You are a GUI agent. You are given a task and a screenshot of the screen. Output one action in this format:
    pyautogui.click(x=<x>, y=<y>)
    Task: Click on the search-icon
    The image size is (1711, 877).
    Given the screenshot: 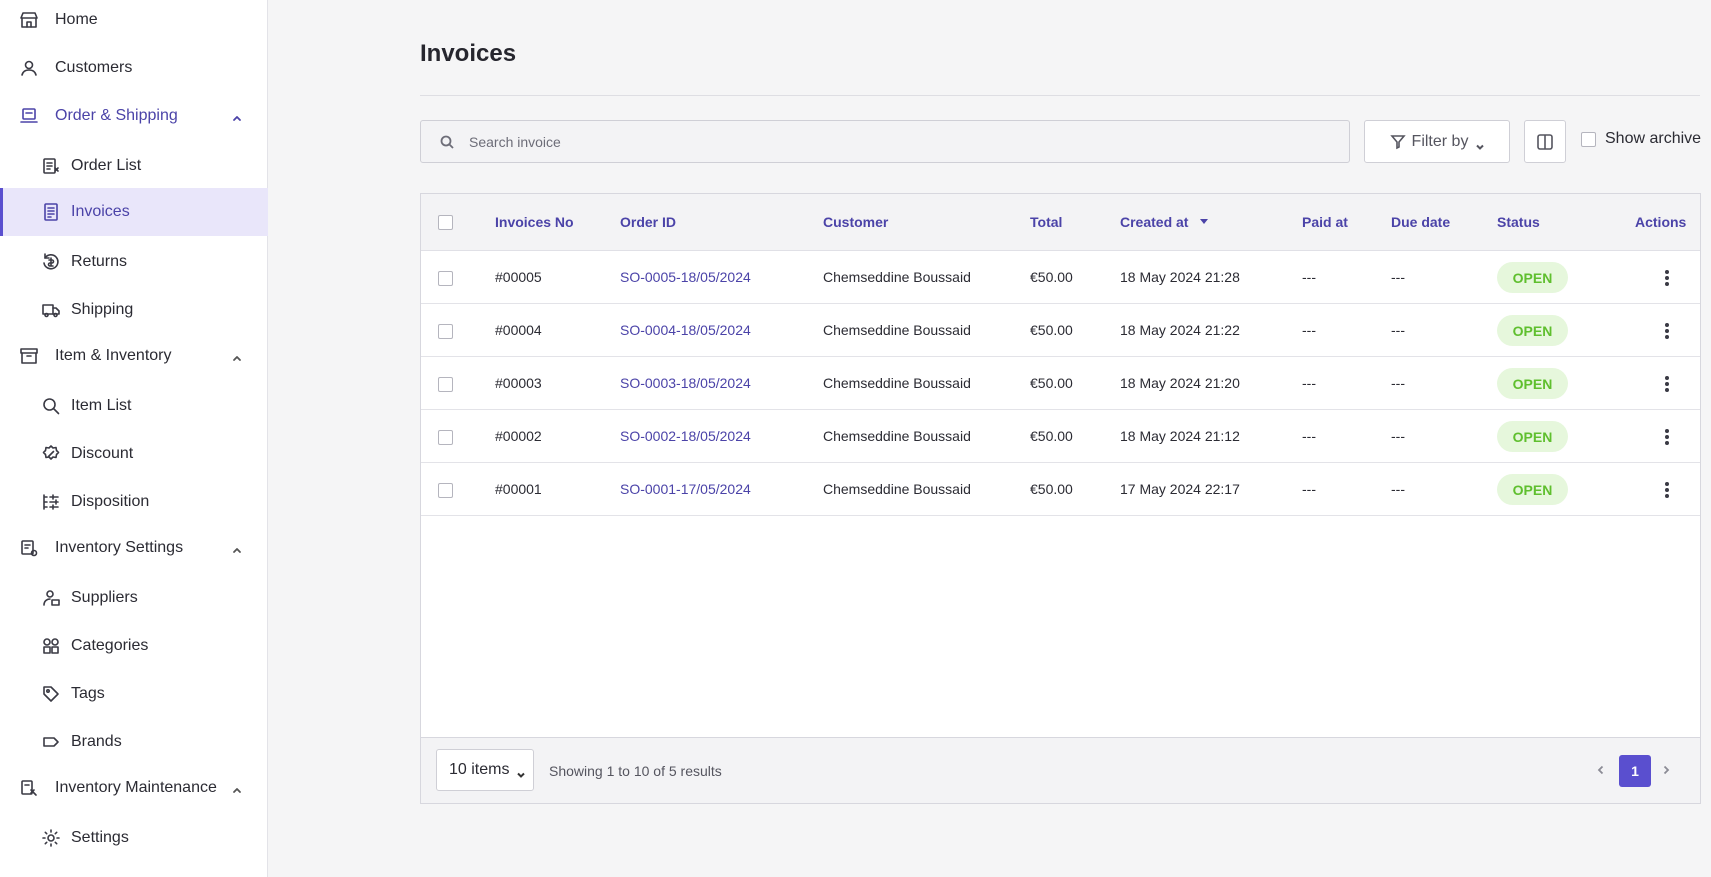 What is the action you would take?
    pyautogui.click(x=447, y=142)
    